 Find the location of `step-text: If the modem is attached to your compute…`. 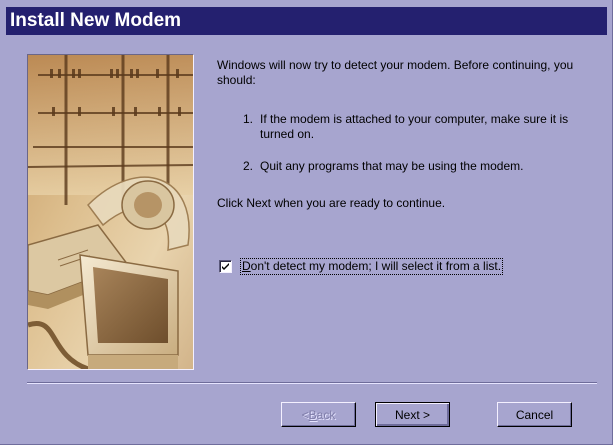

step-text: If the modem is attached to your compute… is located at coordinates (414, 126).